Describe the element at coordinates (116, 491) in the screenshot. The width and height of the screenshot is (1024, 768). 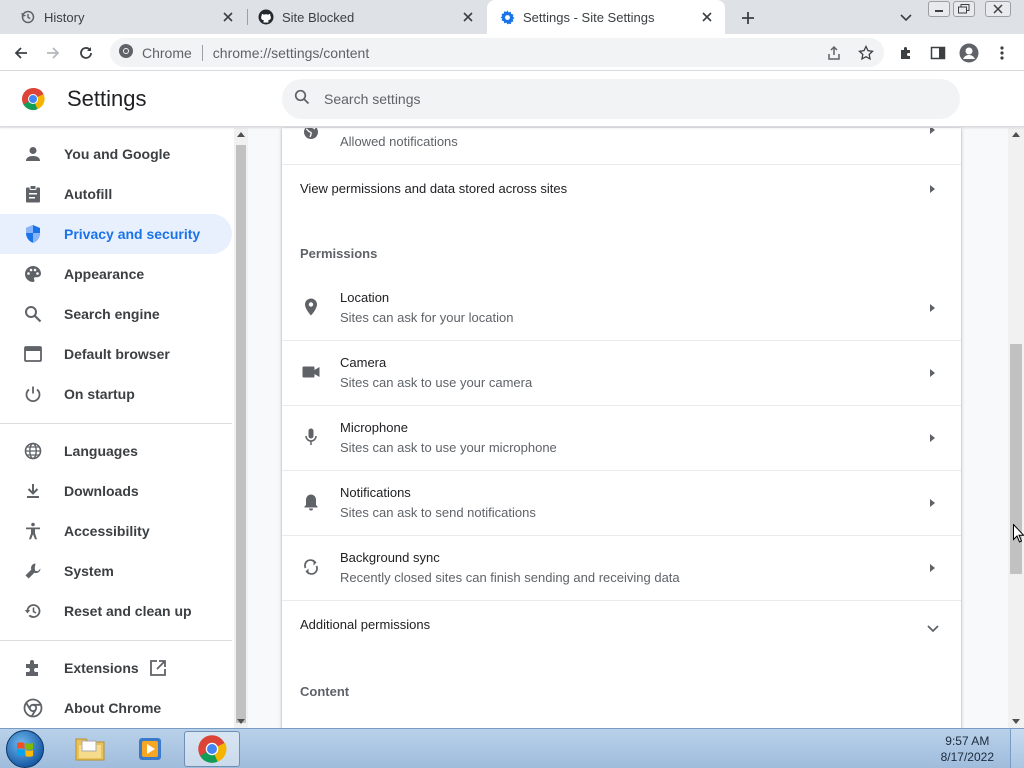
I see `sidebar-item-downloads: Downloads` at that location.